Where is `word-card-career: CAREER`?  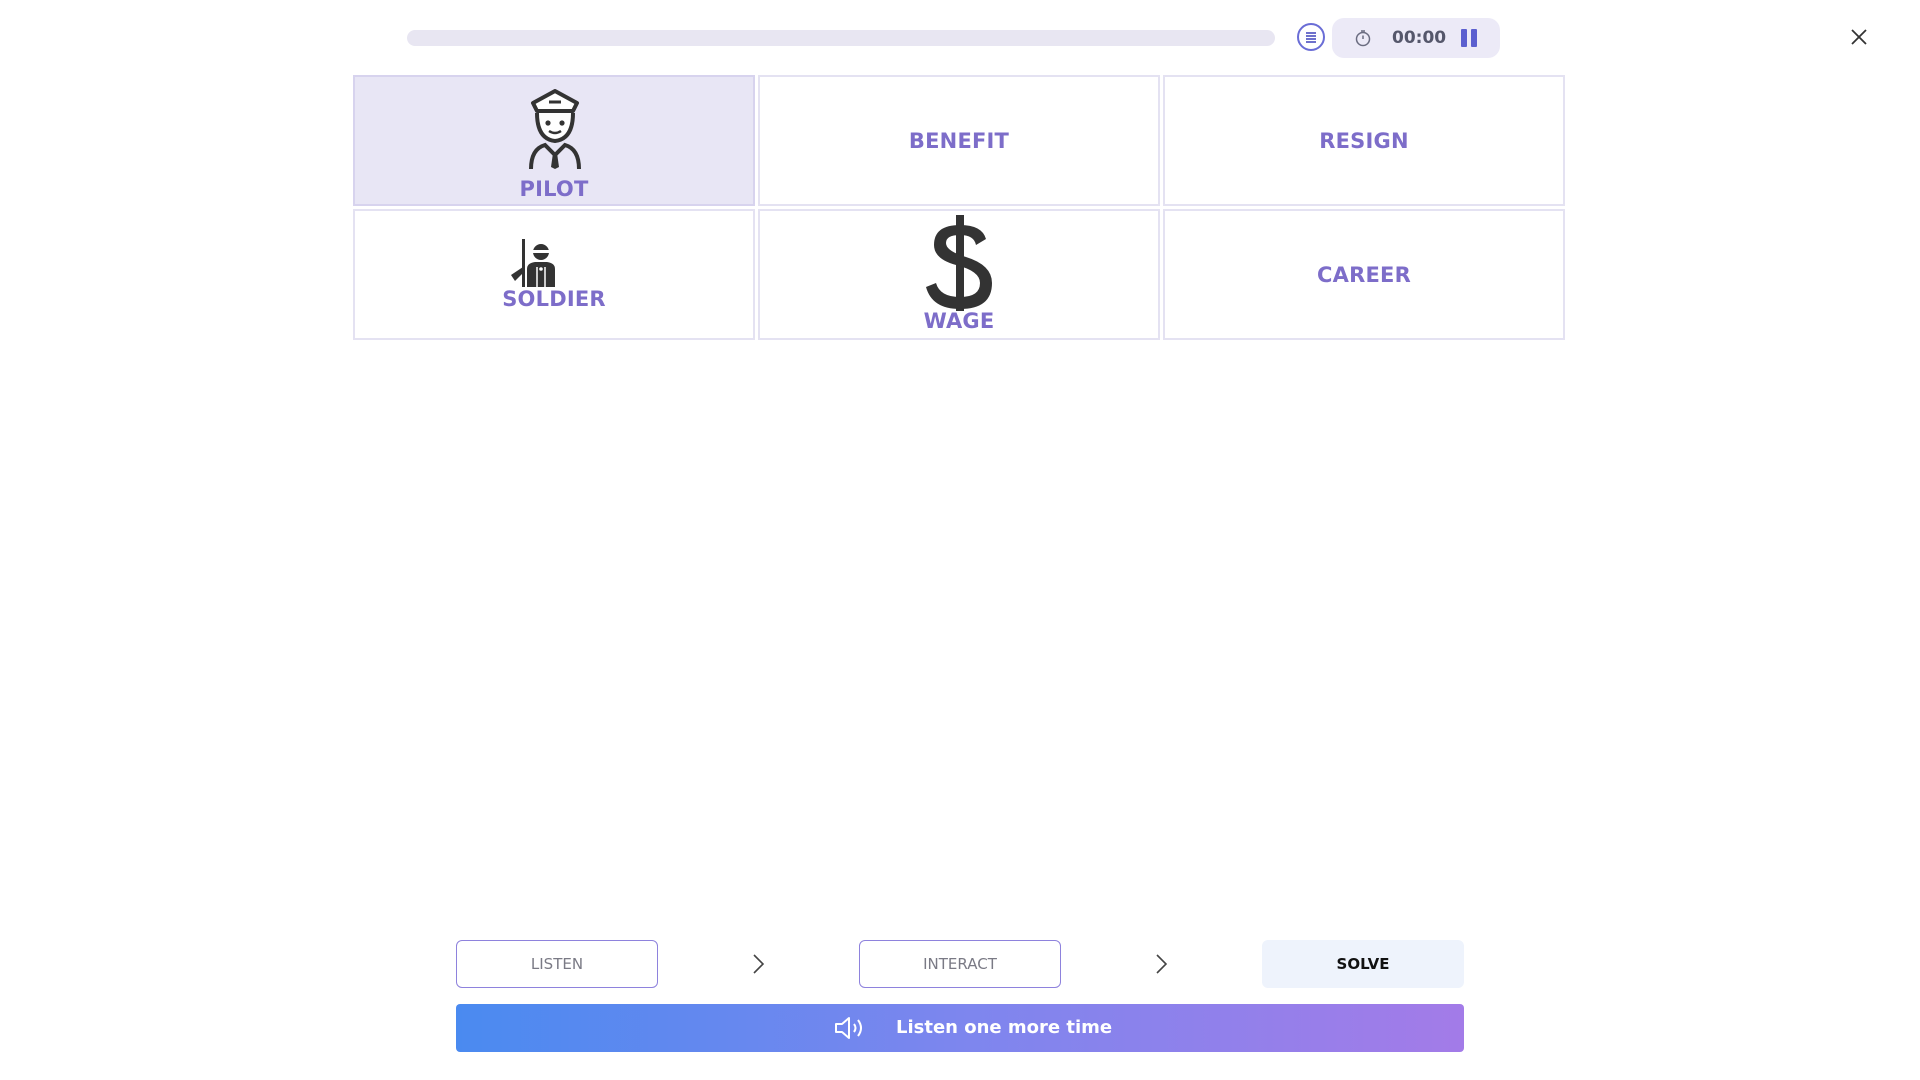 word-card-career: CAREER is located at coordinates (1364, 274).